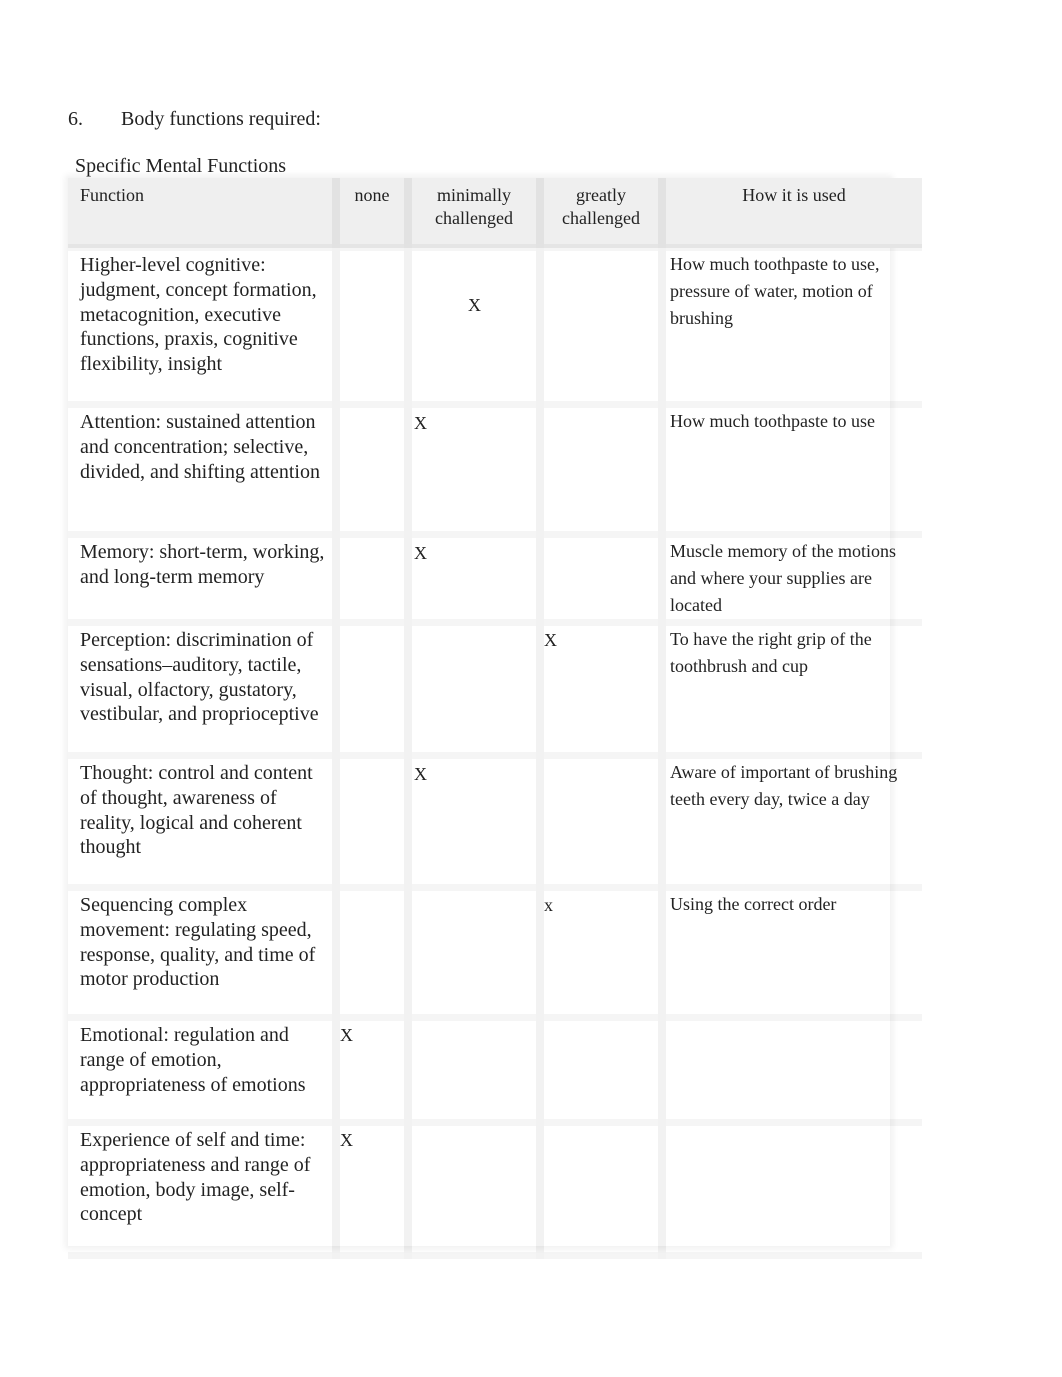 This screenshot has height=1377, width=1062. I want to click on header-greatly-challenged: greatly challenged, so click(603, 214).